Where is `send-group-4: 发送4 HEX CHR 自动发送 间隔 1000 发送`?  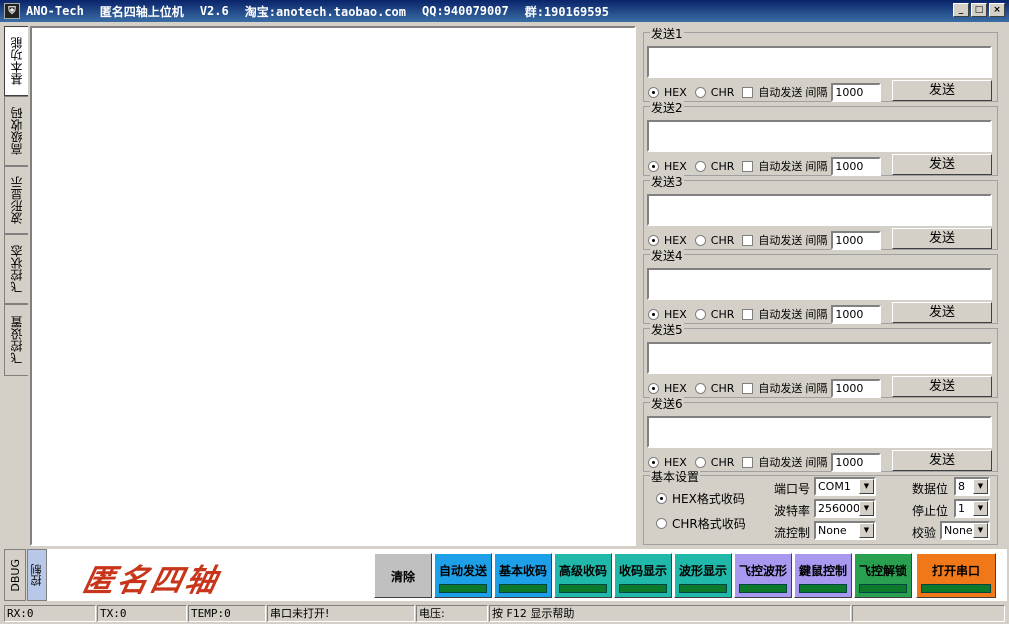
send-group-4: 发送4 HEX CHR 自动发送 间隔 1000 发送 is located at coordinates (820, 285).